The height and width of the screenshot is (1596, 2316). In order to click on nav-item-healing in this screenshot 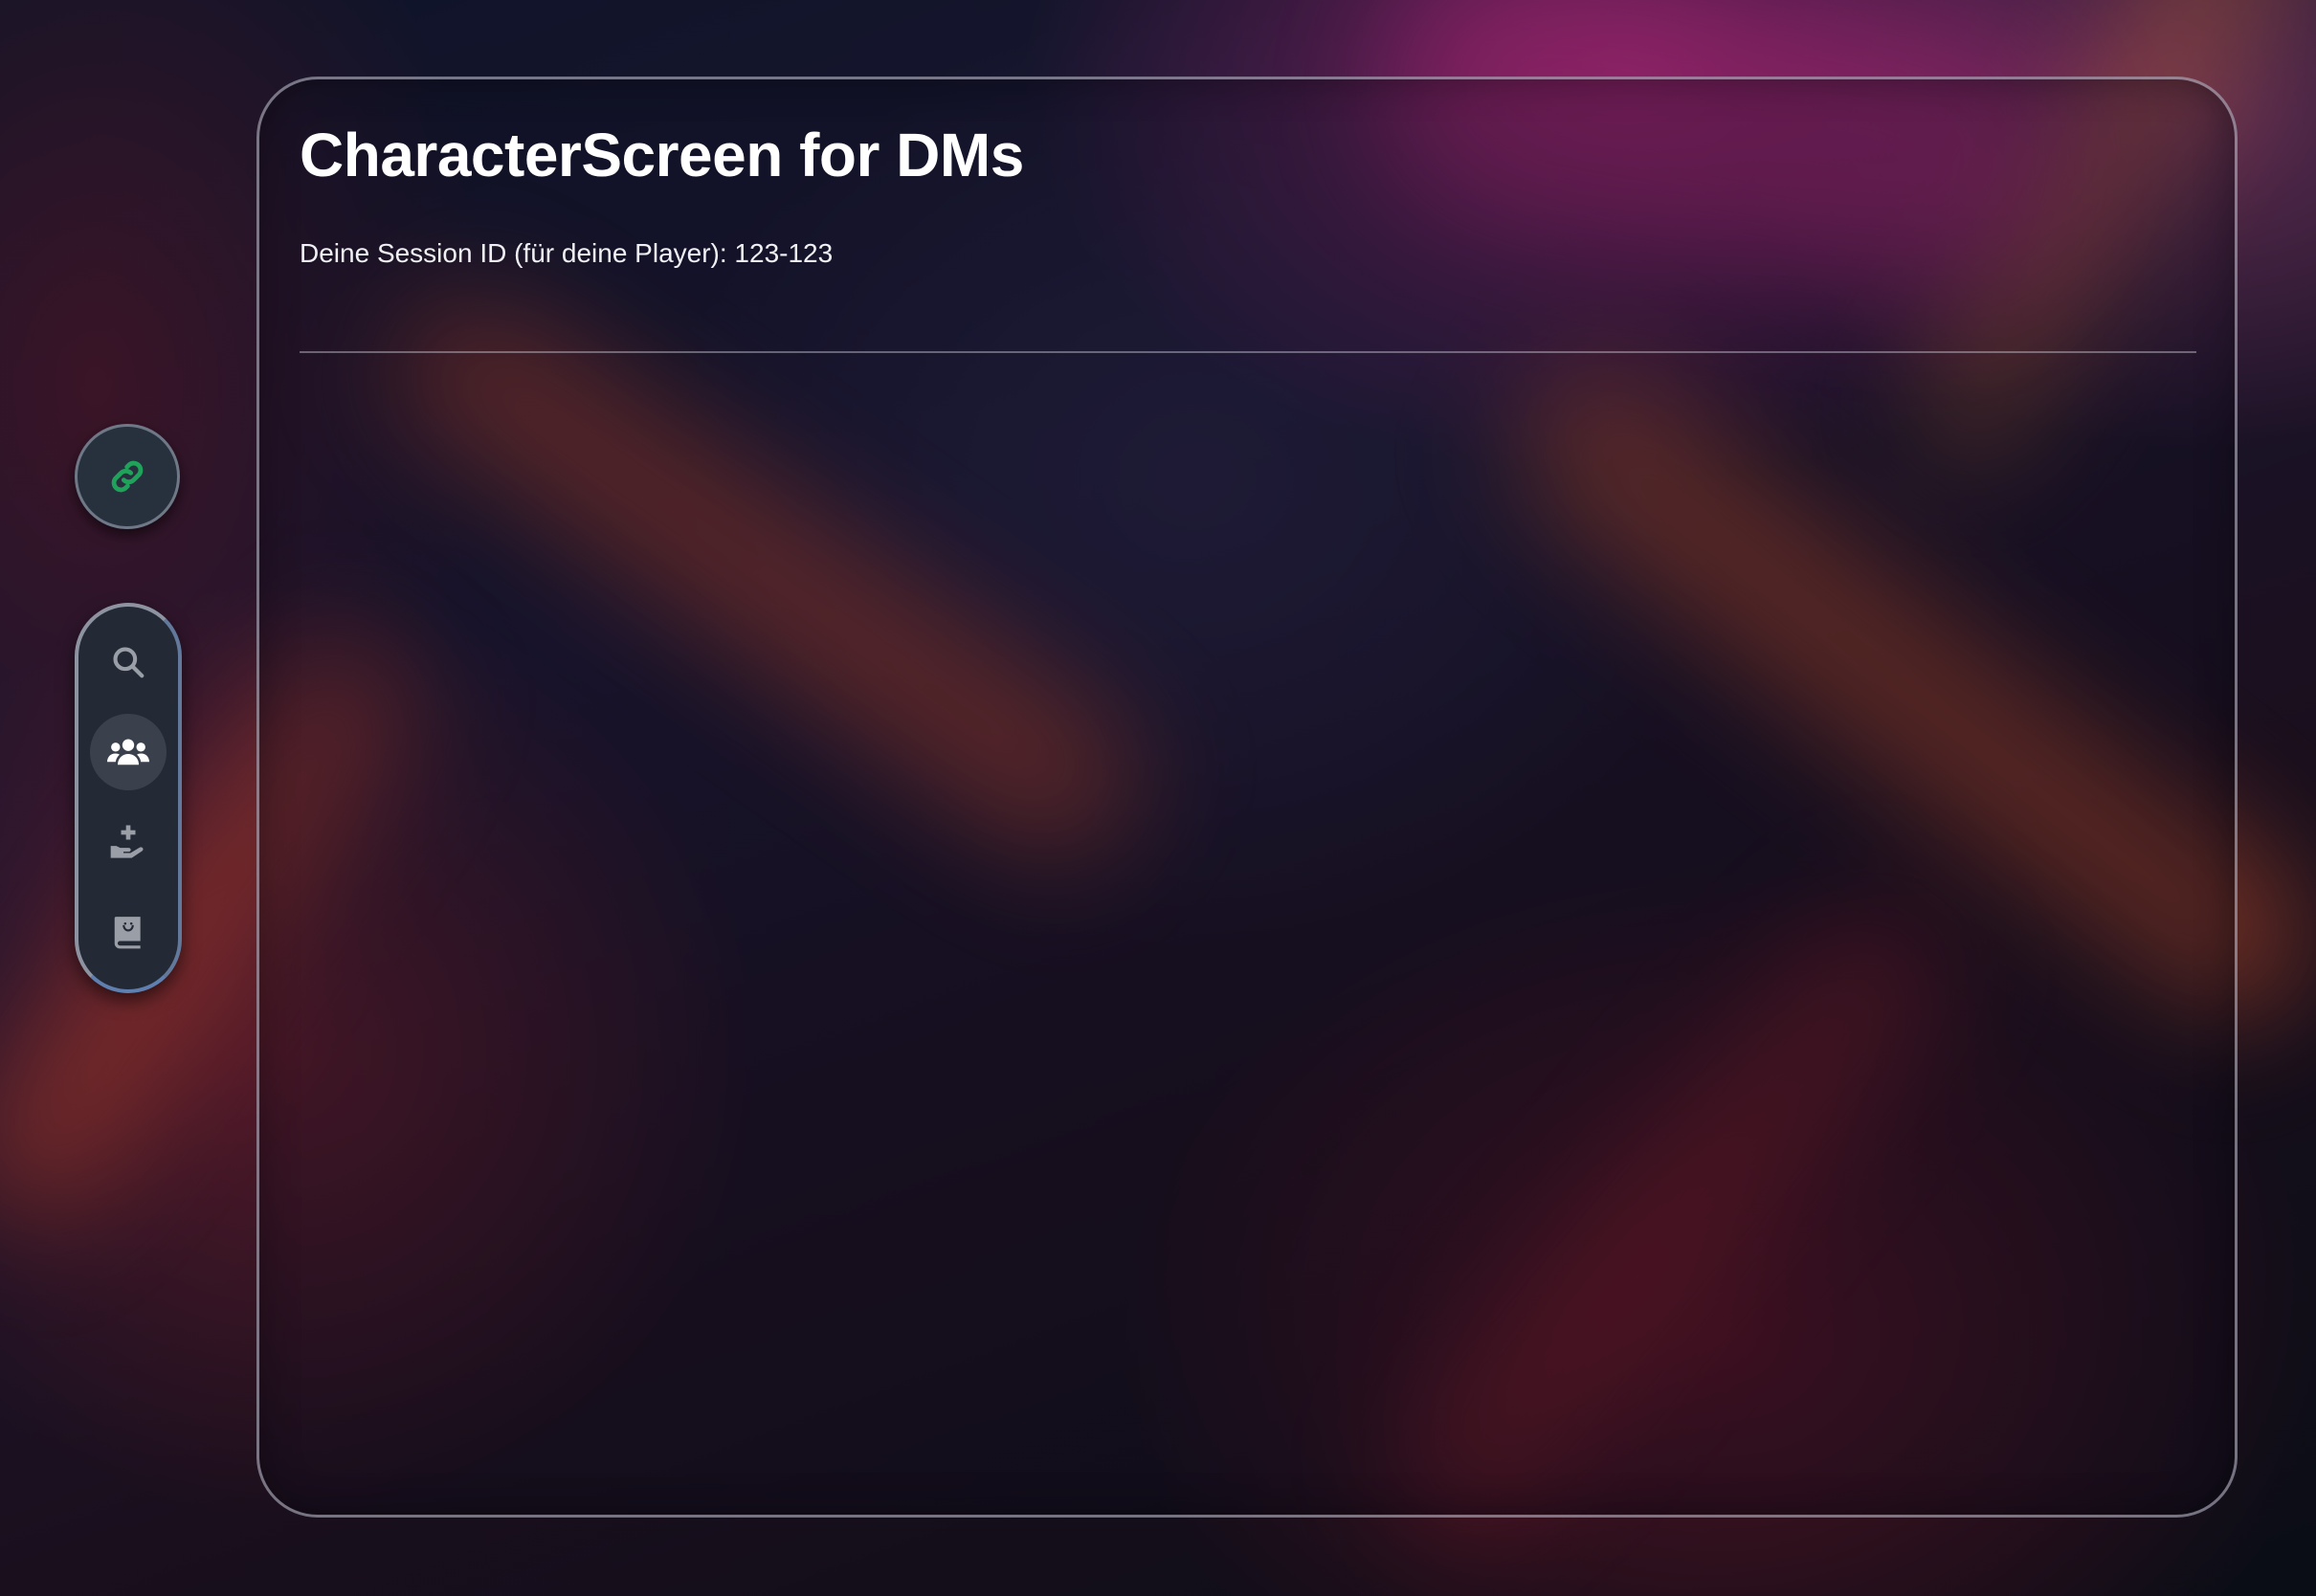, I will do `click(128, 842)`.